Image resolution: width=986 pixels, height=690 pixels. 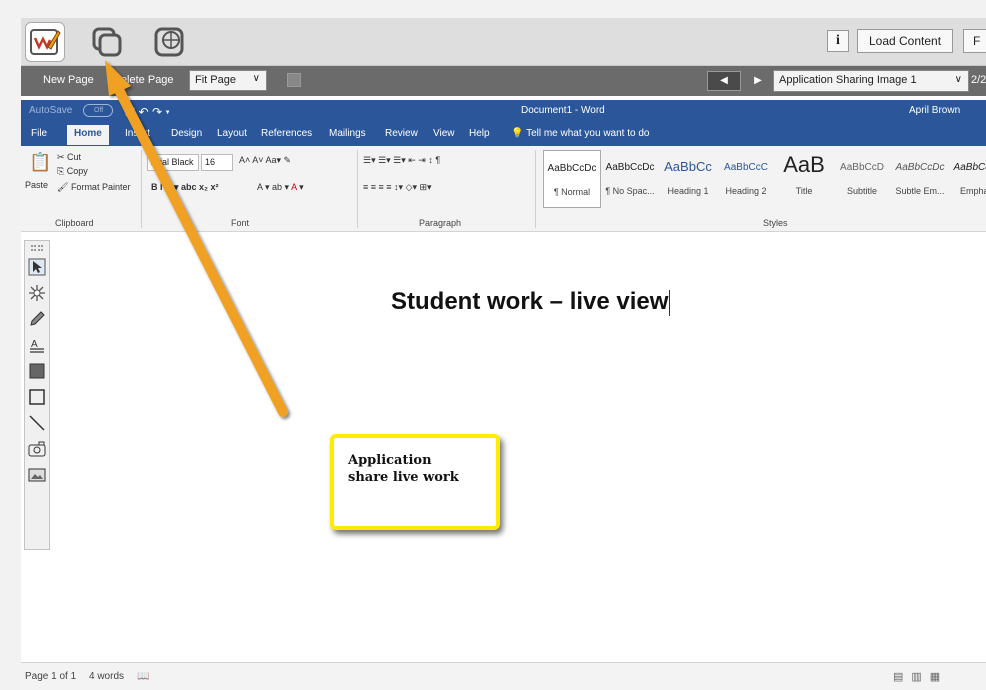 I want to click on document-title: Document1 - Word, so click(x=563, y=110).